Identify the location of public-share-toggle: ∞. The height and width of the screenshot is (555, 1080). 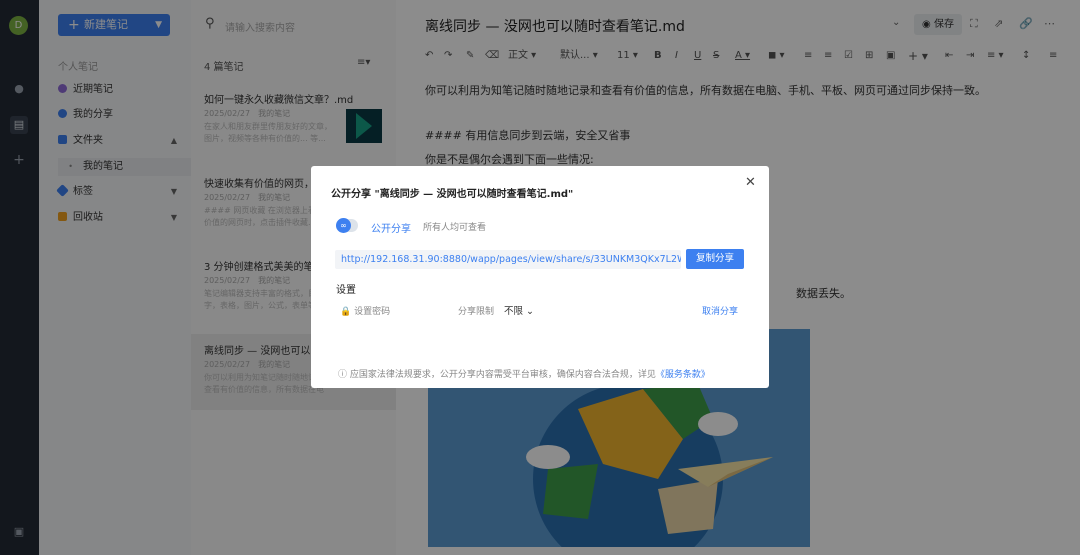
(347, 225).